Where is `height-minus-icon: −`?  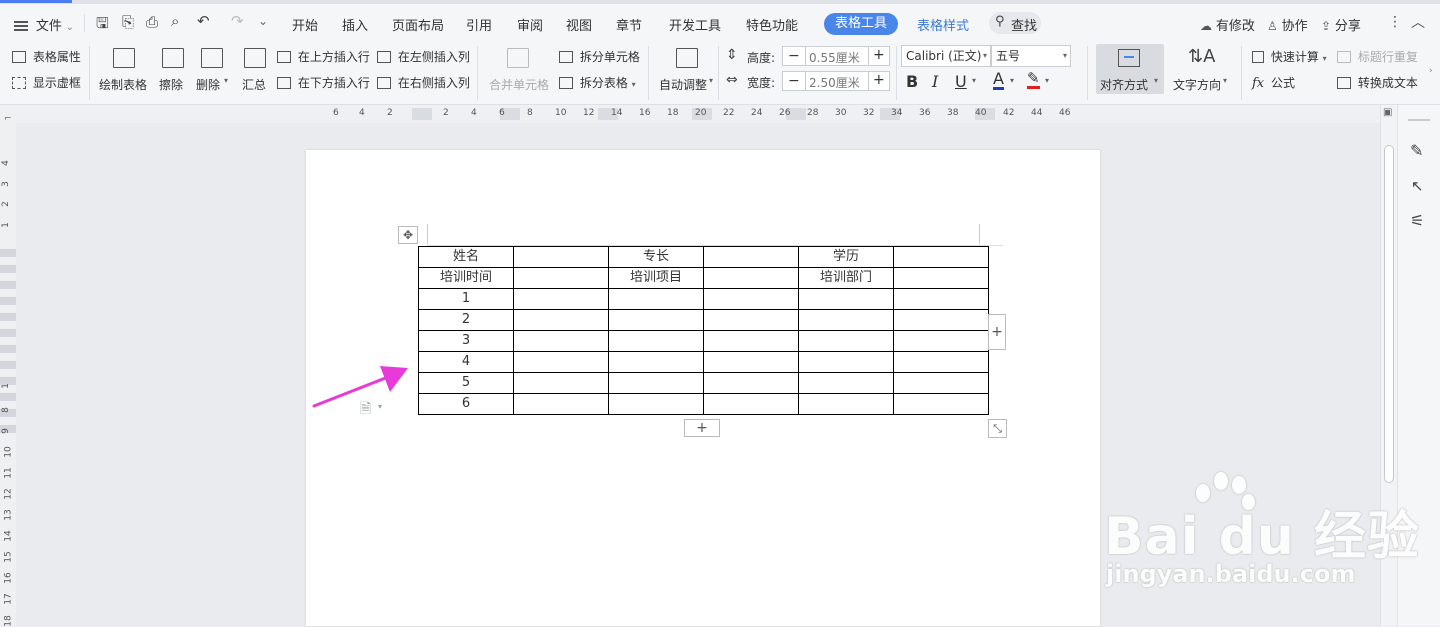 height-minus-icon: − is located at coordinates (794, 56).